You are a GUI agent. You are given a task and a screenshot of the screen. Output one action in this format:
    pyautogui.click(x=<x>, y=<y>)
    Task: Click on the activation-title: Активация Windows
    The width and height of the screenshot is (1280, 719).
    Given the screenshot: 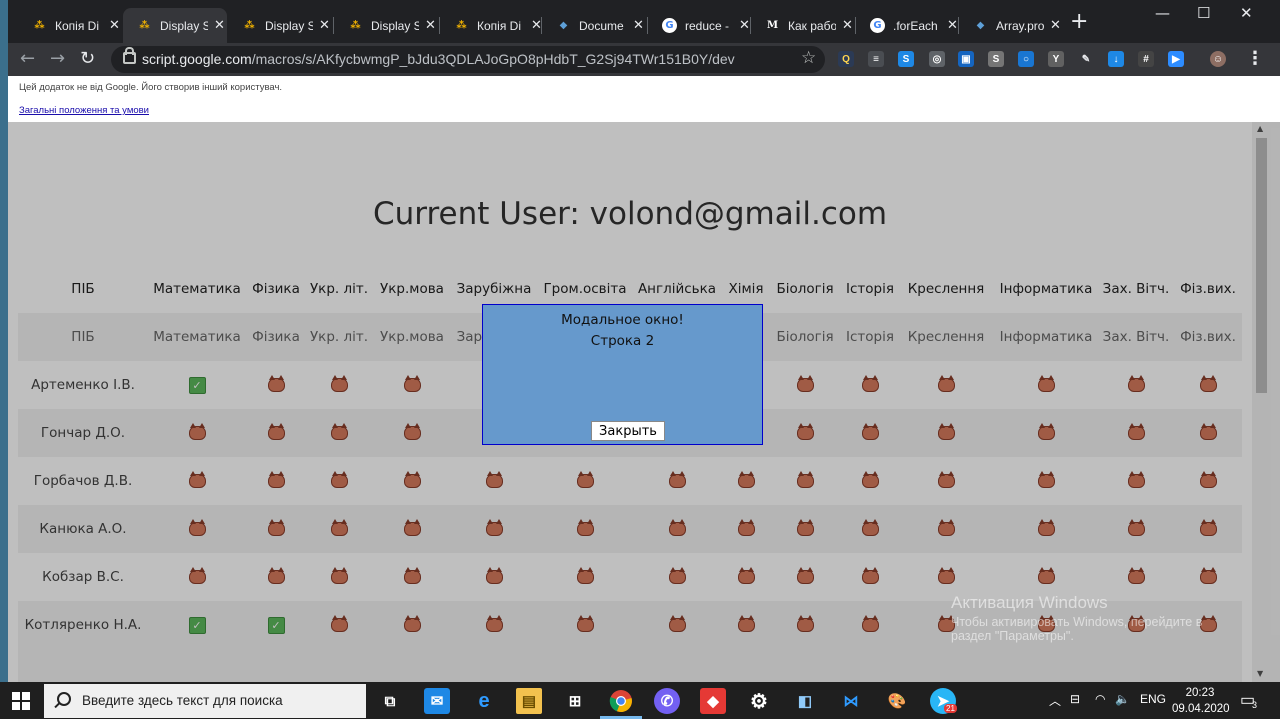 What is the action you would take?
    pyautogui.click(x=1029, y=602)
    